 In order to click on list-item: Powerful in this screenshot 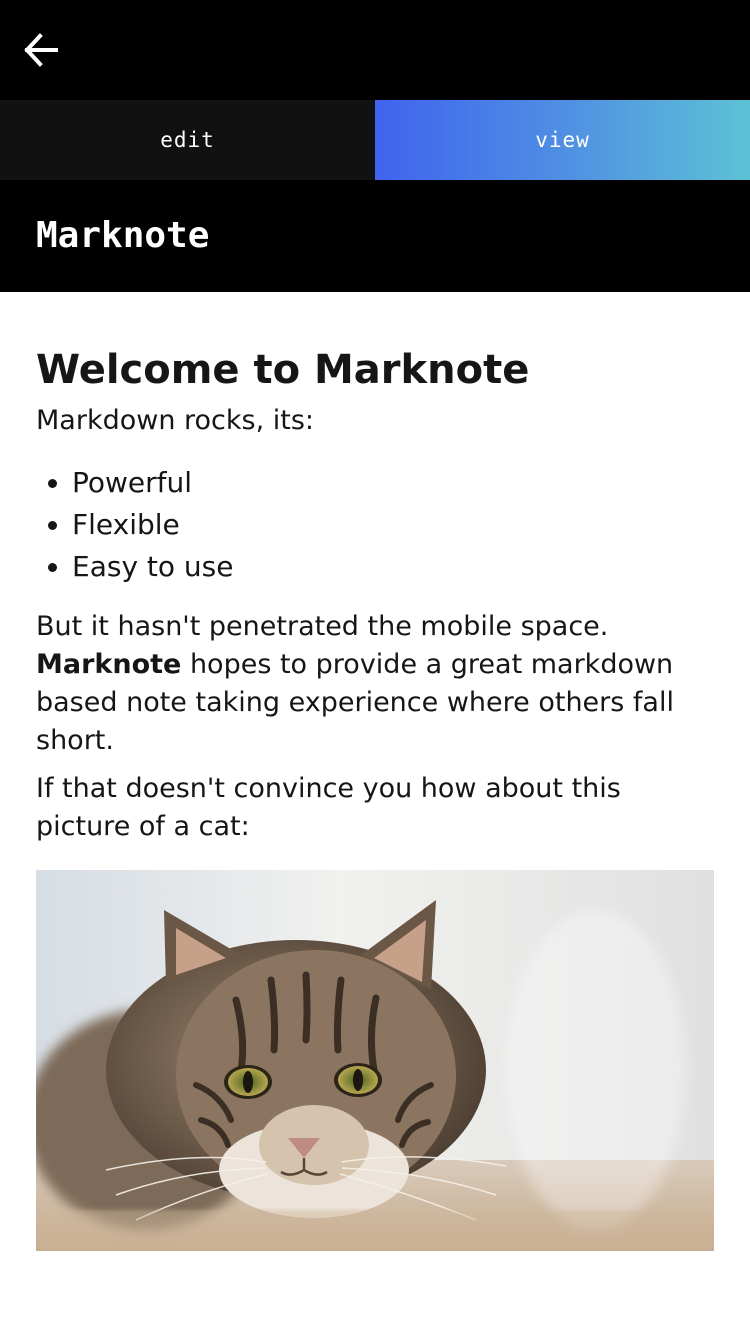, I will do `click(393, 483)`.